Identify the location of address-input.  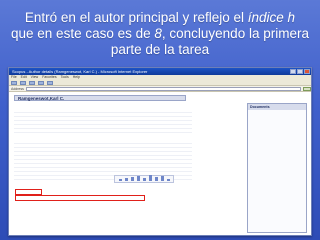
(163, 88).